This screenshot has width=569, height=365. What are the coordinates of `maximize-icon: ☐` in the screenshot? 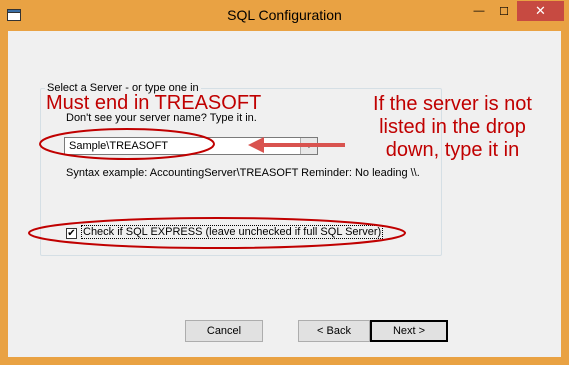 It's located at (504, 11).